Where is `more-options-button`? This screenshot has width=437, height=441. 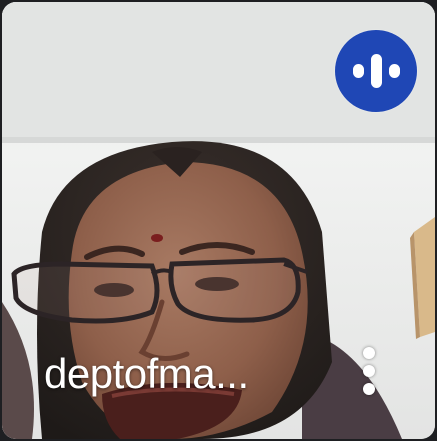
more-options-button is located at coordinates (369, 371).